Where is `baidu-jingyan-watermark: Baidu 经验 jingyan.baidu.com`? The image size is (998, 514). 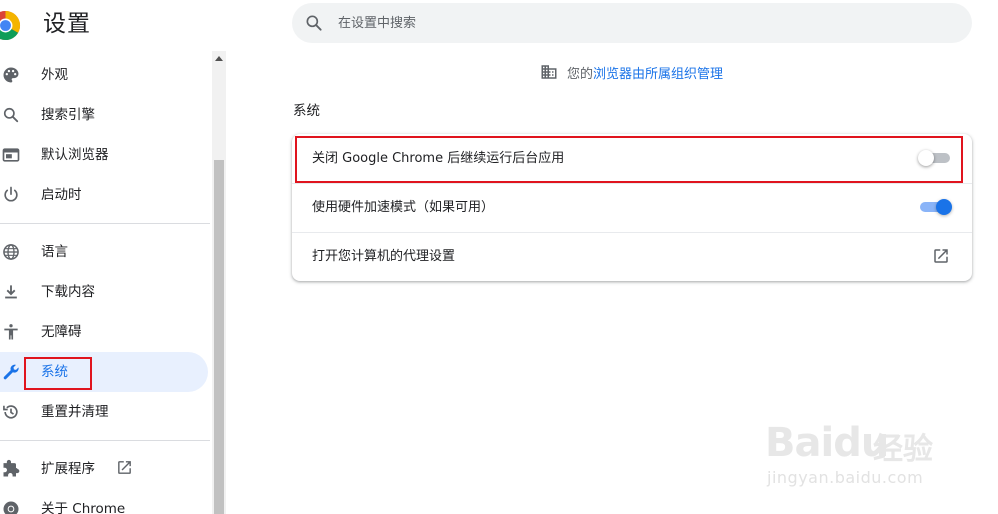 baidu-jingyan-watermark: Baidu 经验 jingyan.baidu.com is located at coordinates (855, 451).